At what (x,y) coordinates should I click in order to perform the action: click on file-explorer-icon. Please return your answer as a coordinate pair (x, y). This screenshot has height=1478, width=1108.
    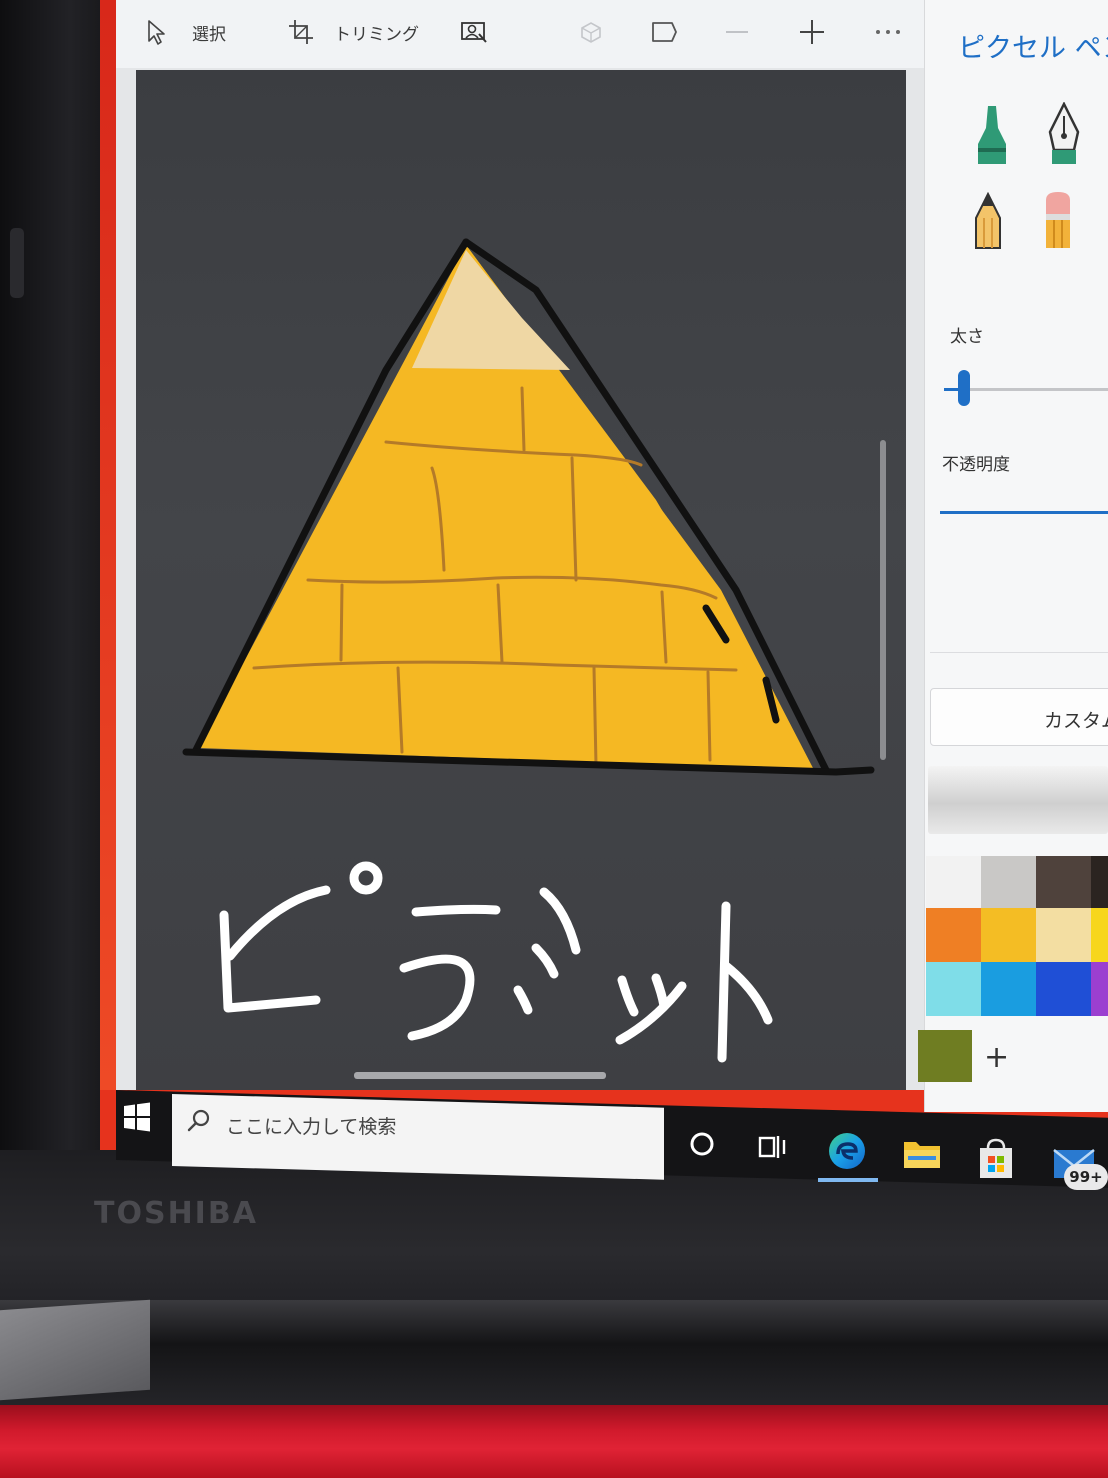
    Looking at the image, I should click on (922, 1154).